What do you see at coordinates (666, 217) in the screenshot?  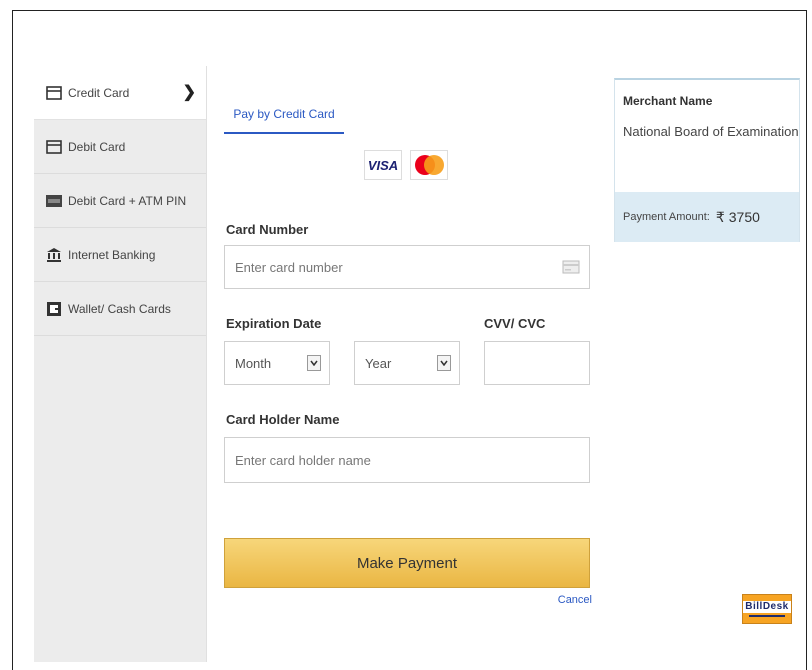 I see `payment-amount-label: Payment Amount:` at bounding box center [666, 217].